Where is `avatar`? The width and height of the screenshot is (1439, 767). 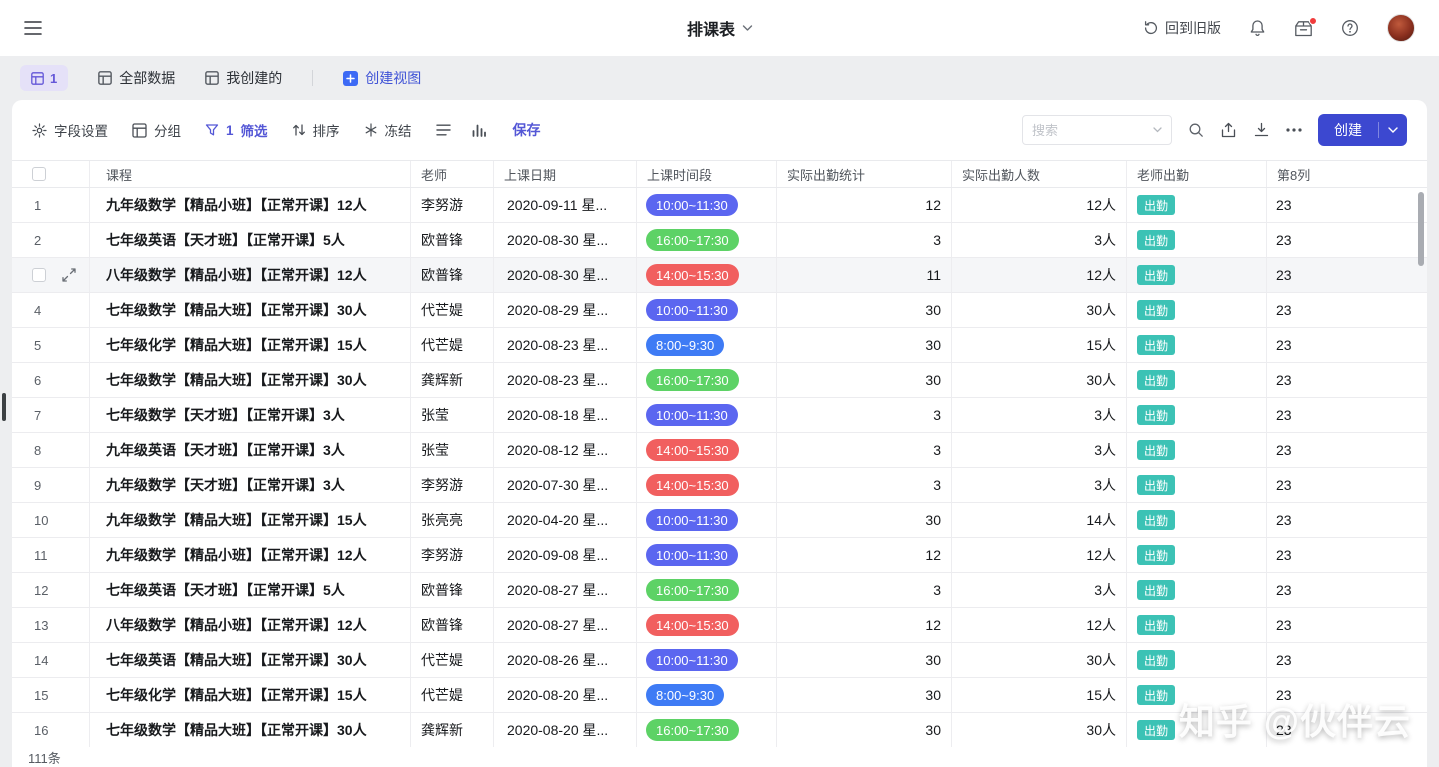
avatar is located at coordinates (1401, 28).